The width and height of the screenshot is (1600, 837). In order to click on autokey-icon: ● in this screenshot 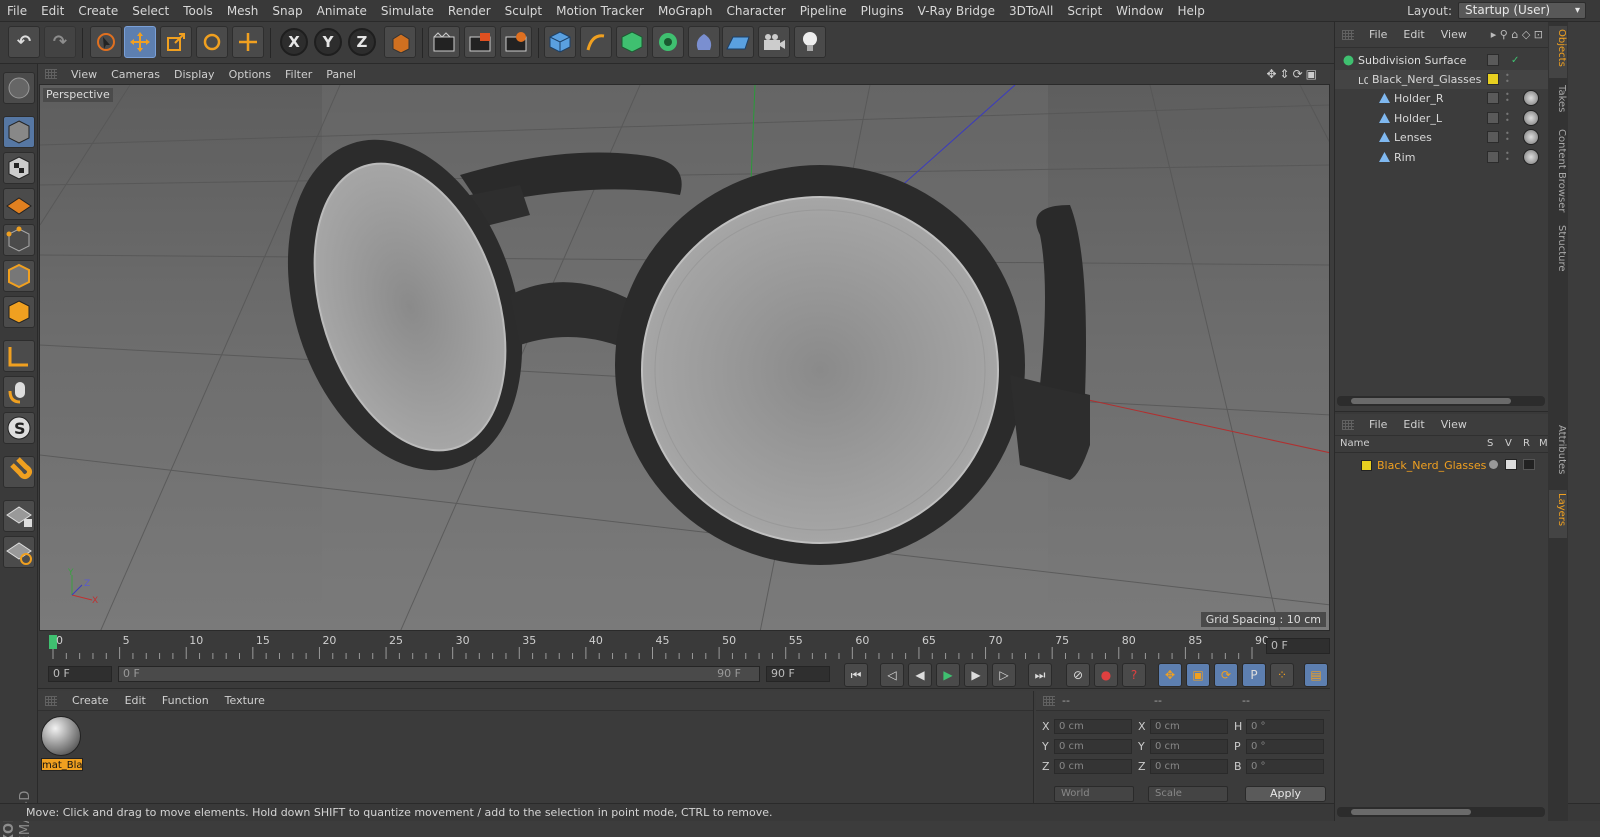, I will do `click(1106, 675)`.